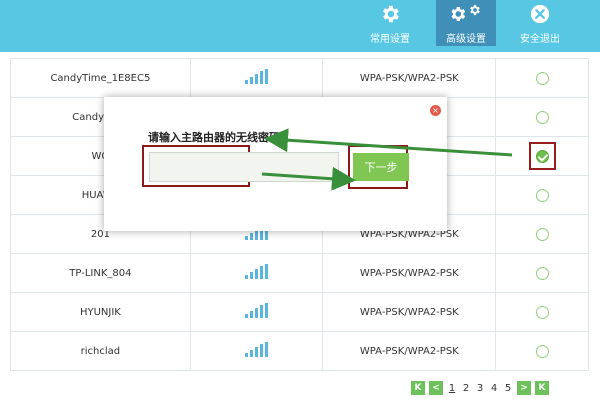 This screenshot has height=400, width=600. What do you see at coordinates (300, 26) in the screenshot?
I see `header-bar: 常用设置 高级设置 安全退出` at bounding box center [300, 26].